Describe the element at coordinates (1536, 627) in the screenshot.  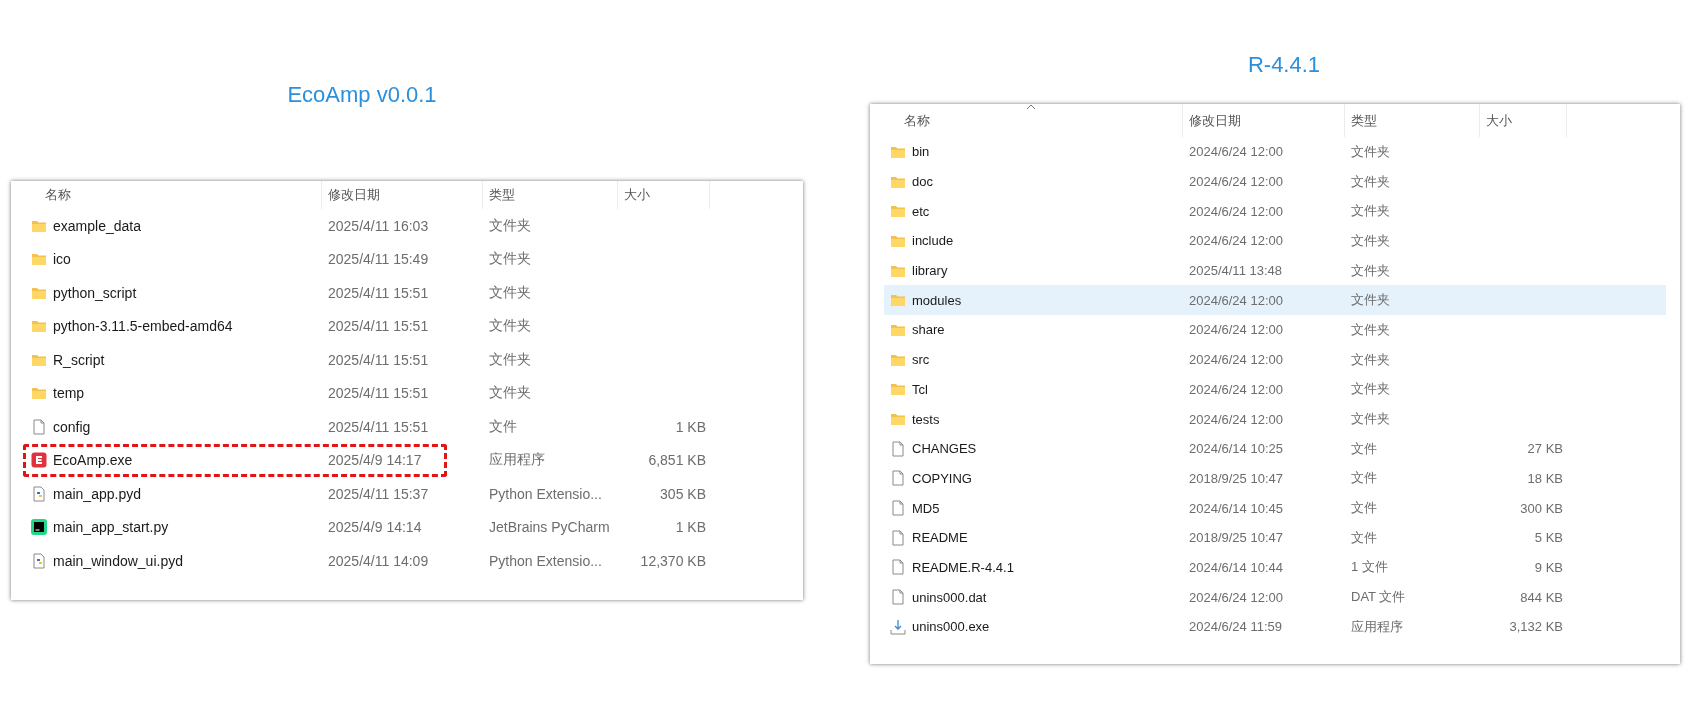
I see `file-size: 3,132 KB` at that location.